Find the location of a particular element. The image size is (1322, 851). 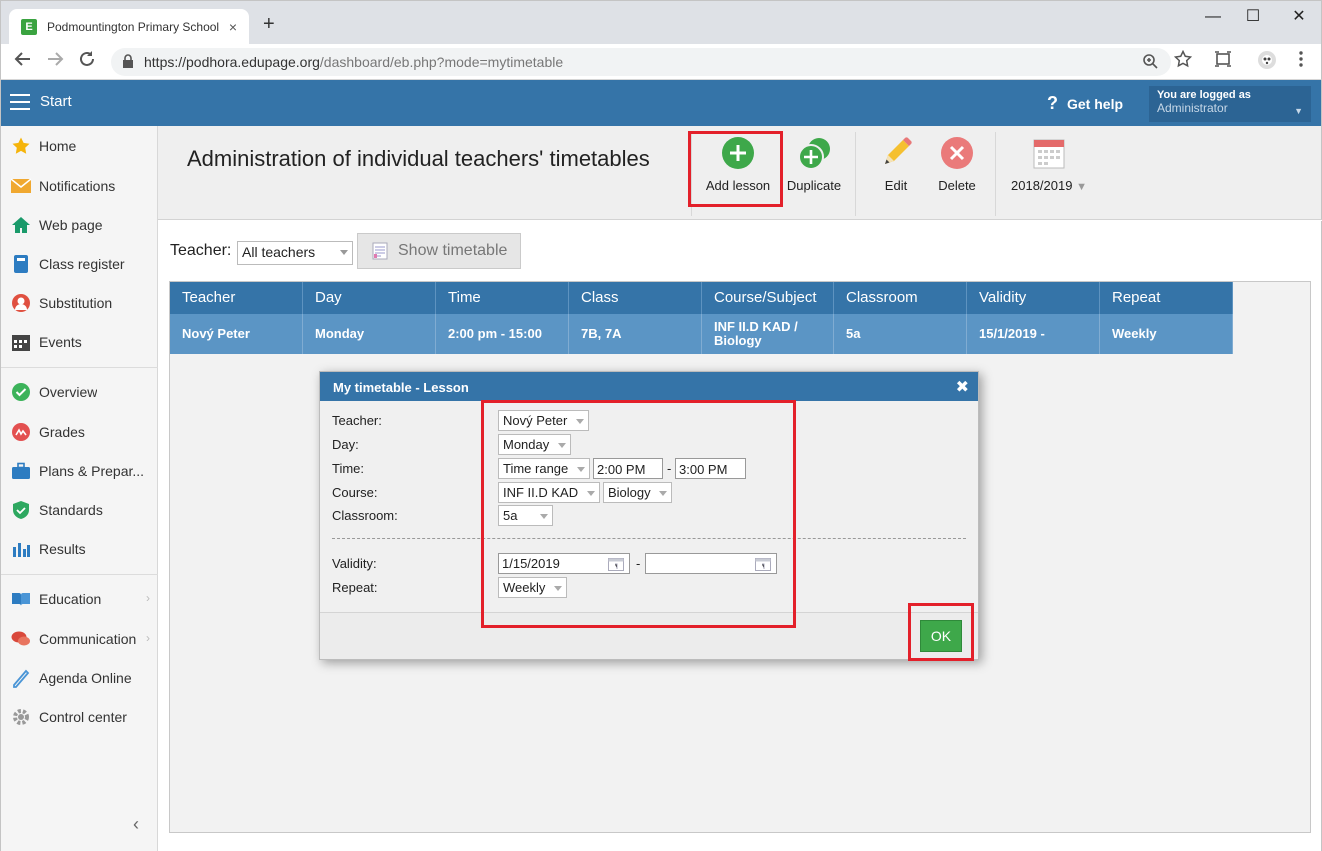

question-mark-icon: ? is located at coordinates (1052, 103).